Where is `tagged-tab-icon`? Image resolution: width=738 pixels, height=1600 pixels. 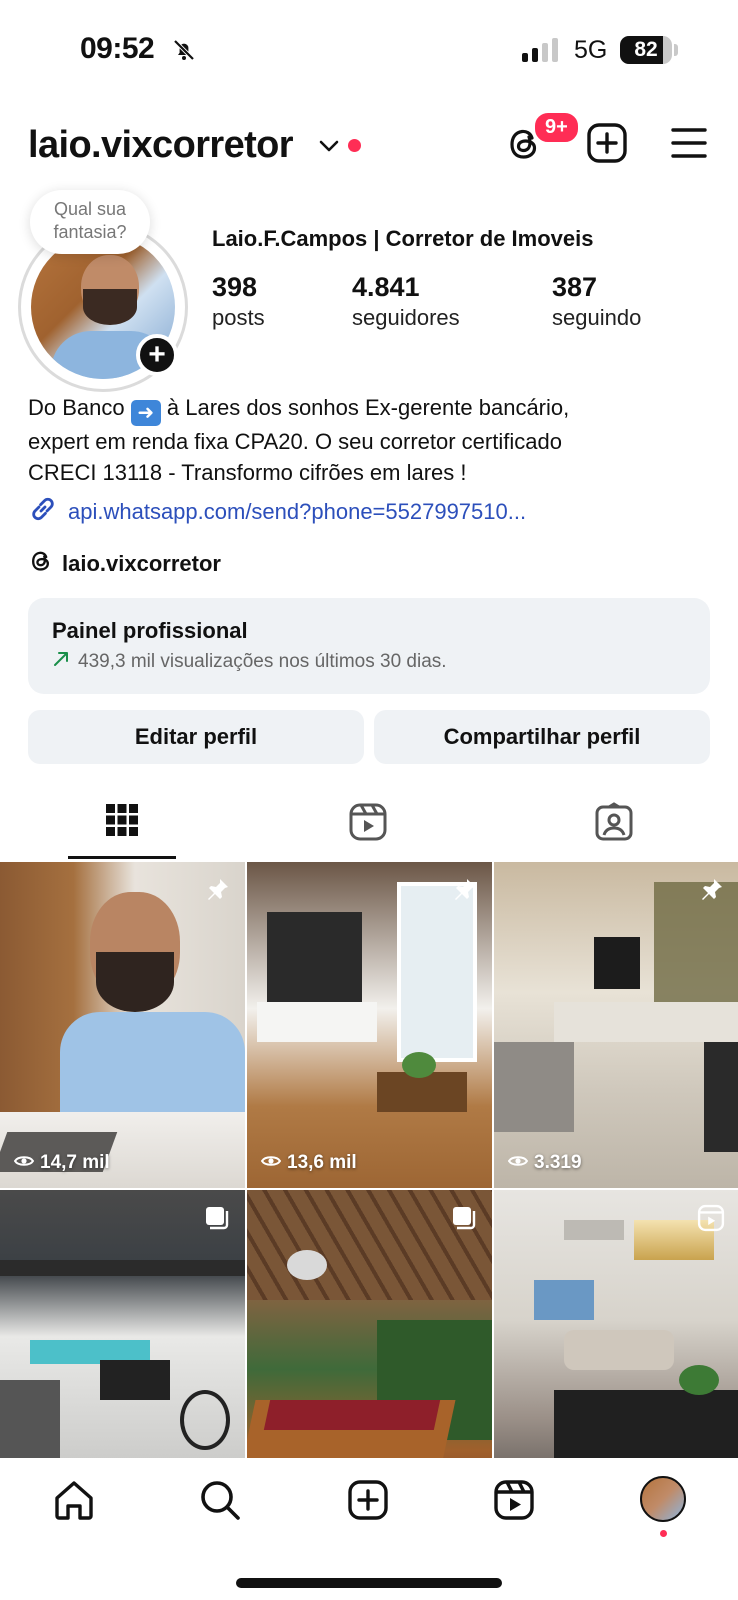
tagged-tab-icon is located at coordinates (614, 824).